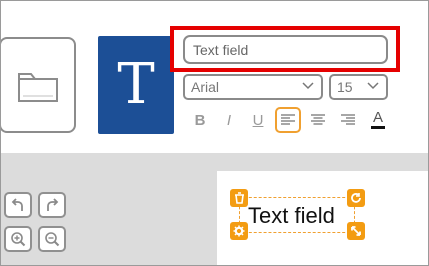  Describe the element at coordinates (253, 87) in the screenshot. I see `font-family-select: Arial` at that location.